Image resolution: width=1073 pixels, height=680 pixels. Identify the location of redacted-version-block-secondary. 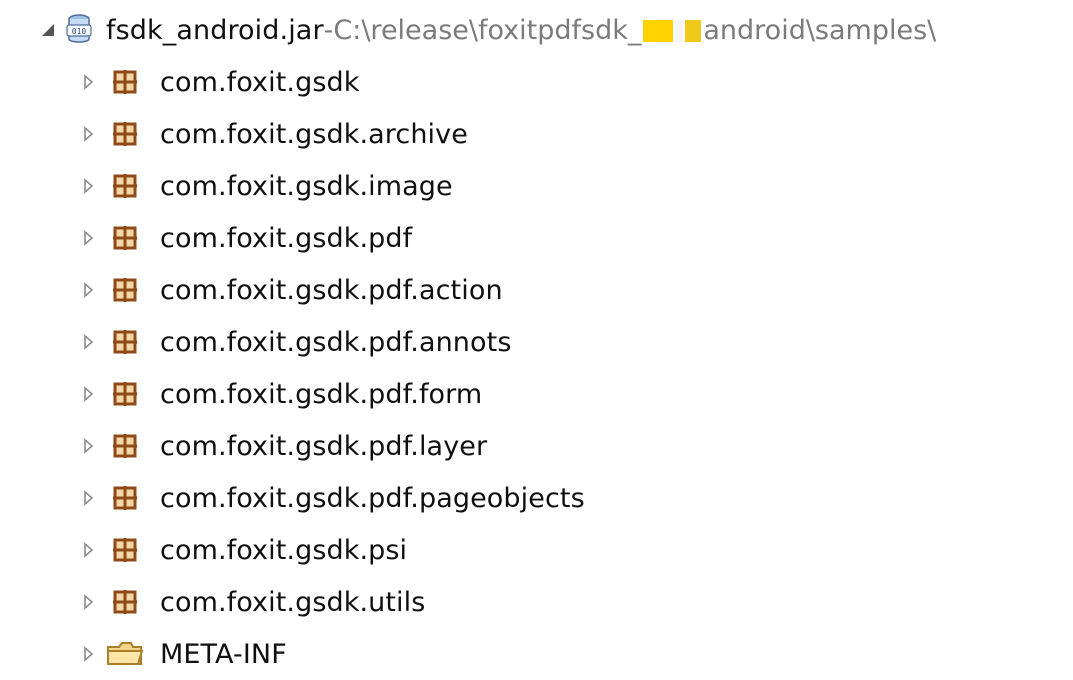
(693, 31).